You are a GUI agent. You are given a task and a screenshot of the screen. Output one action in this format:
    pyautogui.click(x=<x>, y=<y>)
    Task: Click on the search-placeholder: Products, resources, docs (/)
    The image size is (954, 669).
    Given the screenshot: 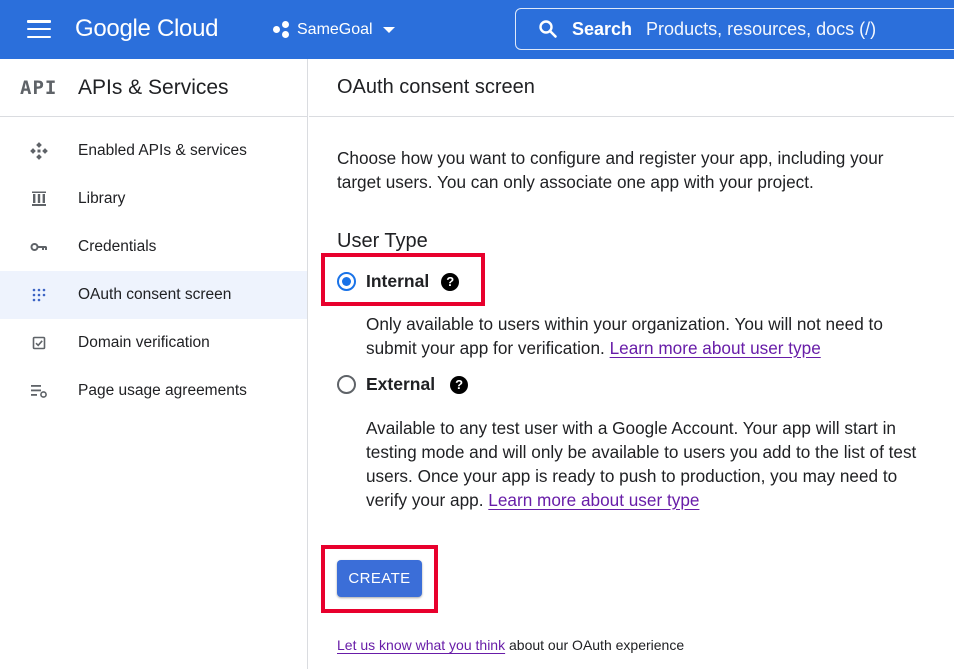 What is the action you would take?
    pyautogui.click(x=761, y=28)
    